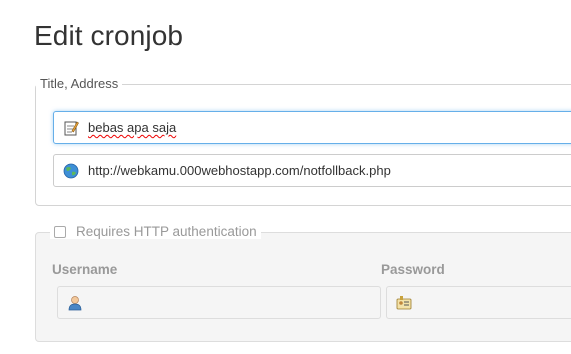 The width and height of the screenshot is (571, 354). What do you see at coordinates (219, 302) in the screenshot?
I see `username-input` at bounding box center [219, 302].